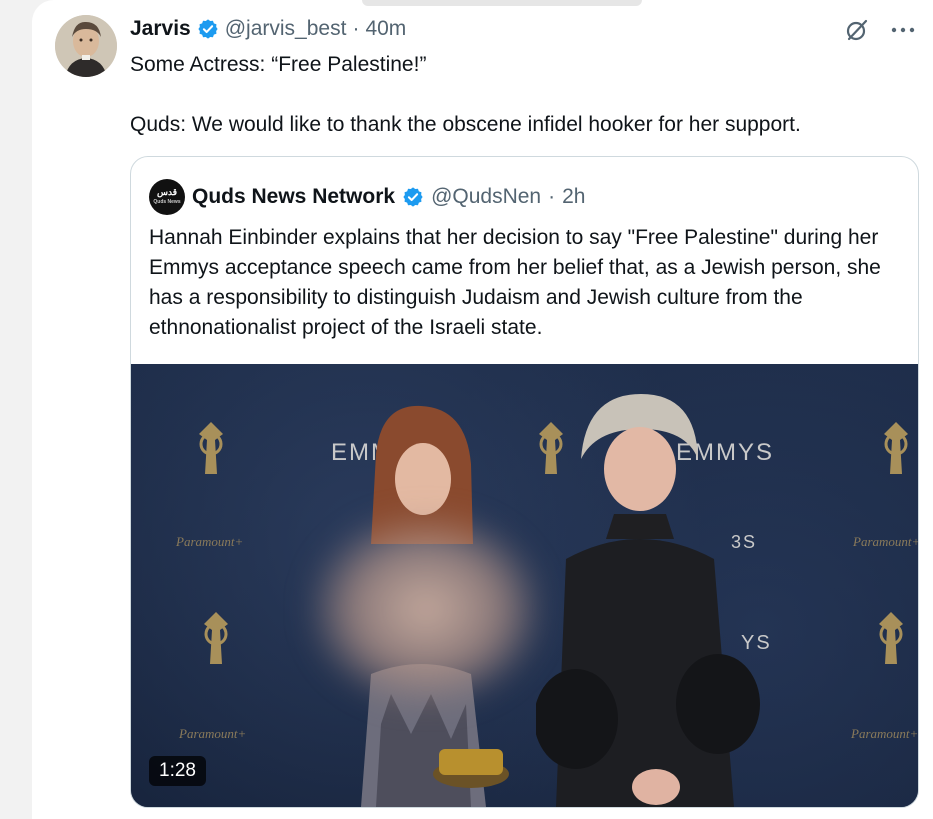 The height and width of the screenshot is (819, 933). I want to click on more-icon, so click(903, 30).